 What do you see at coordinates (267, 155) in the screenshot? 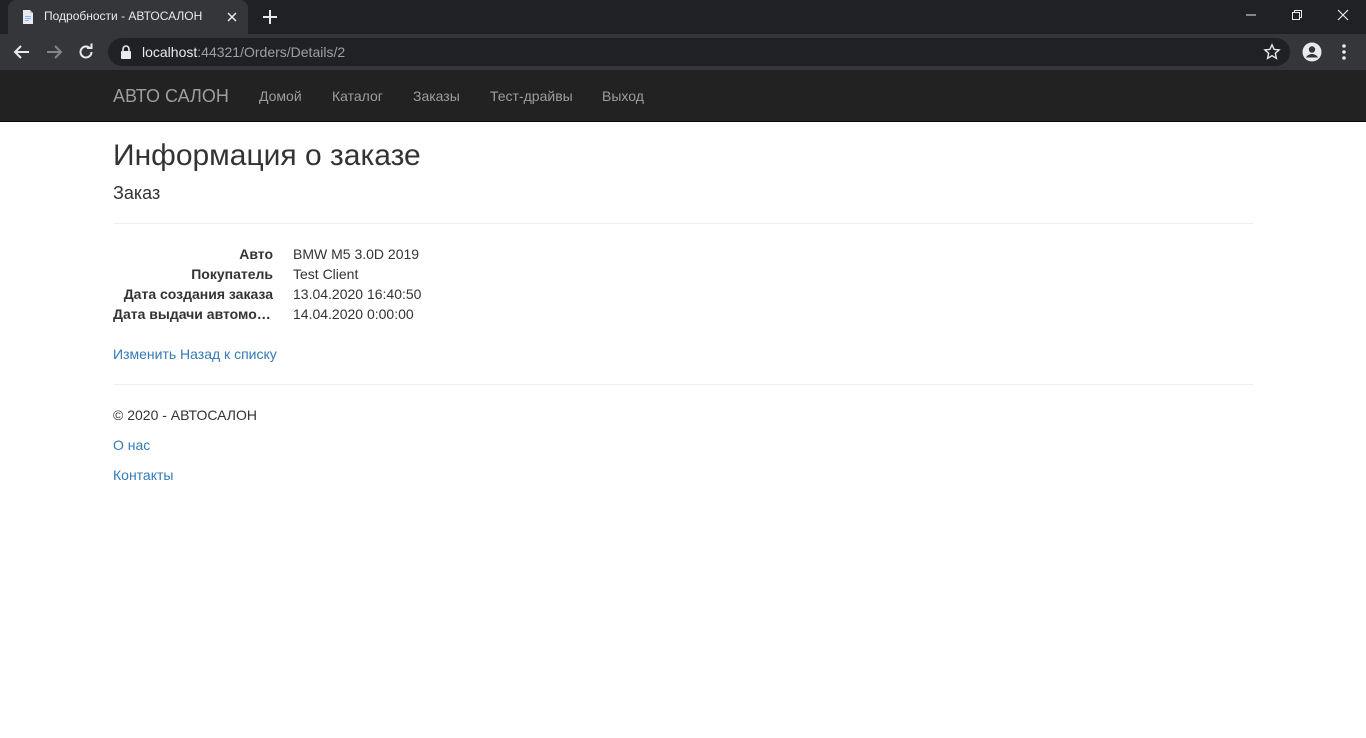
I see `page-title: Информация о заказе` at bounding box center [267, 155].